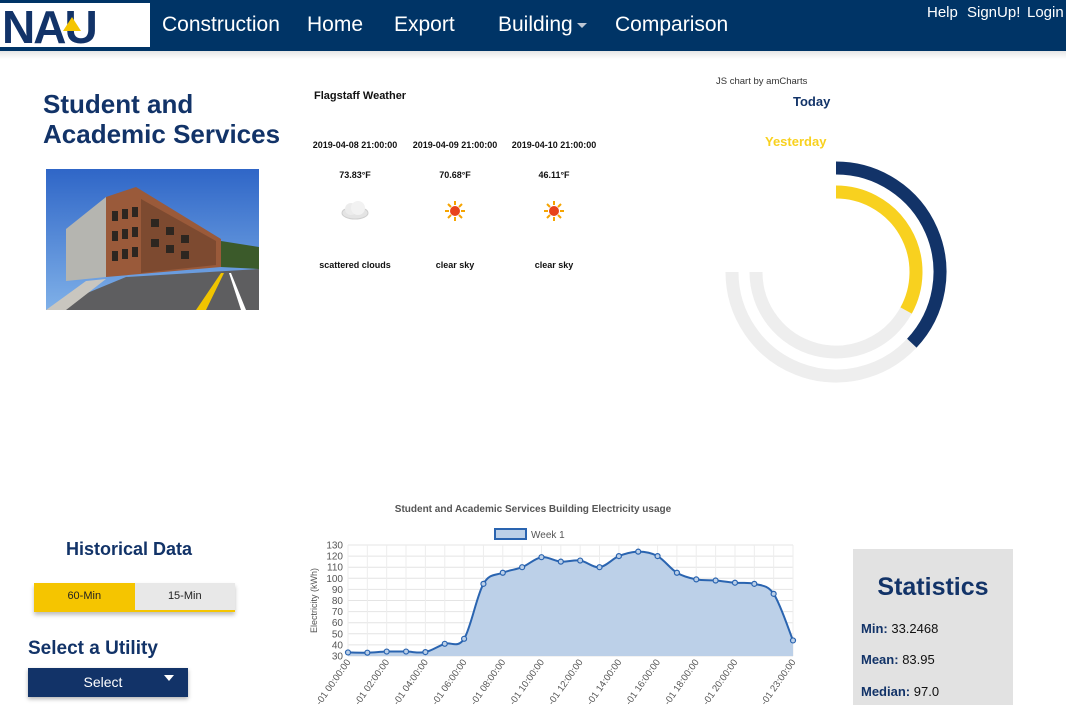 The image size is (1066, 710). I want to click on x-tick-label: -01 08:00:00, so click(489, 681).